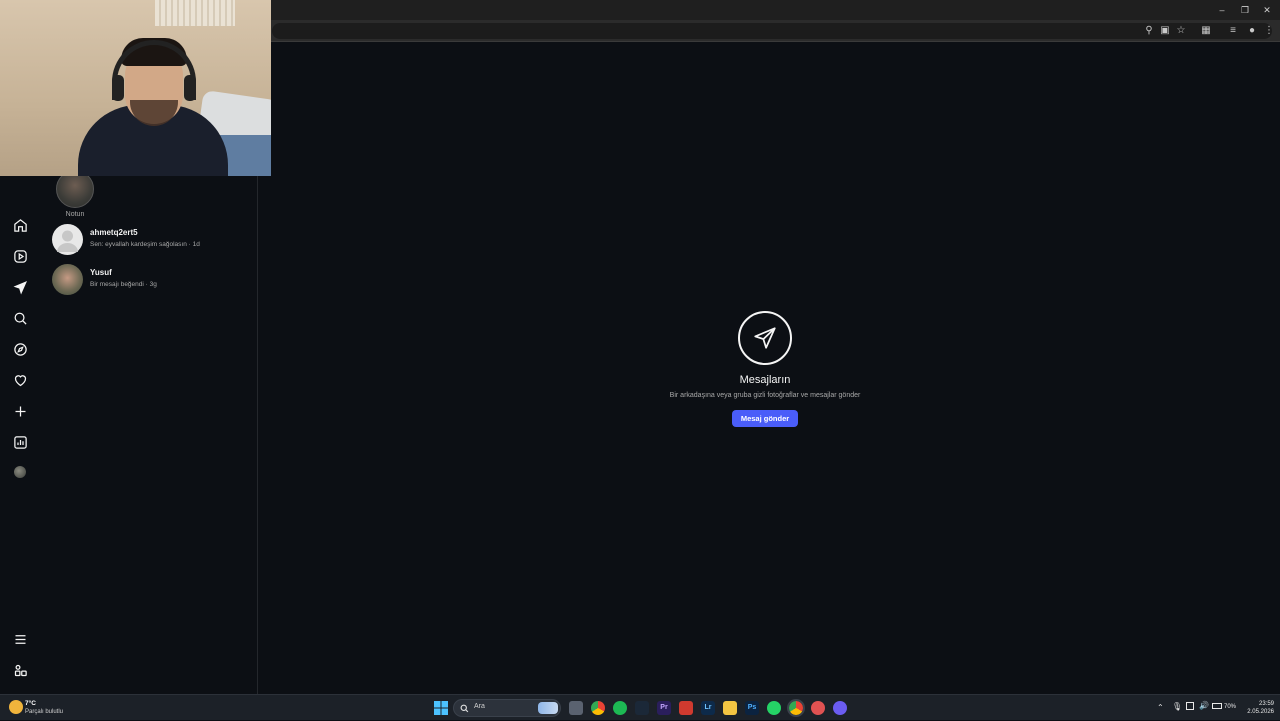  I want to click on photoshop-icon: Ps, so click(752, 708).